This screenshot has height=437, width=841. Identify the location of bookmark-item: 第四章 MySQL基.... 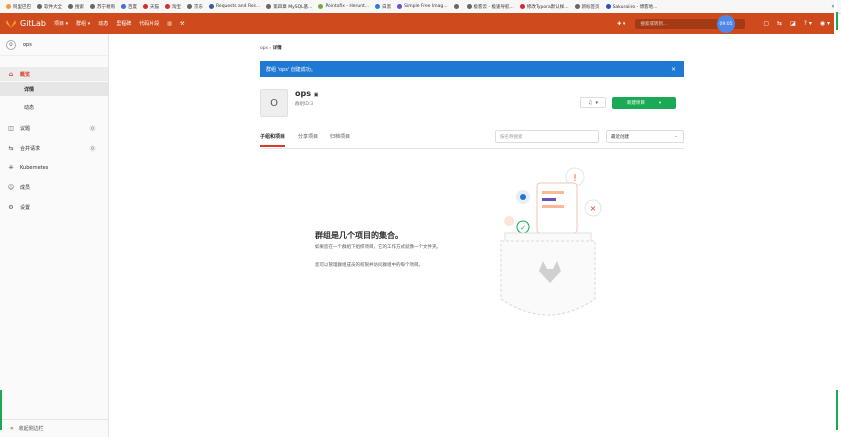
(289, 7).